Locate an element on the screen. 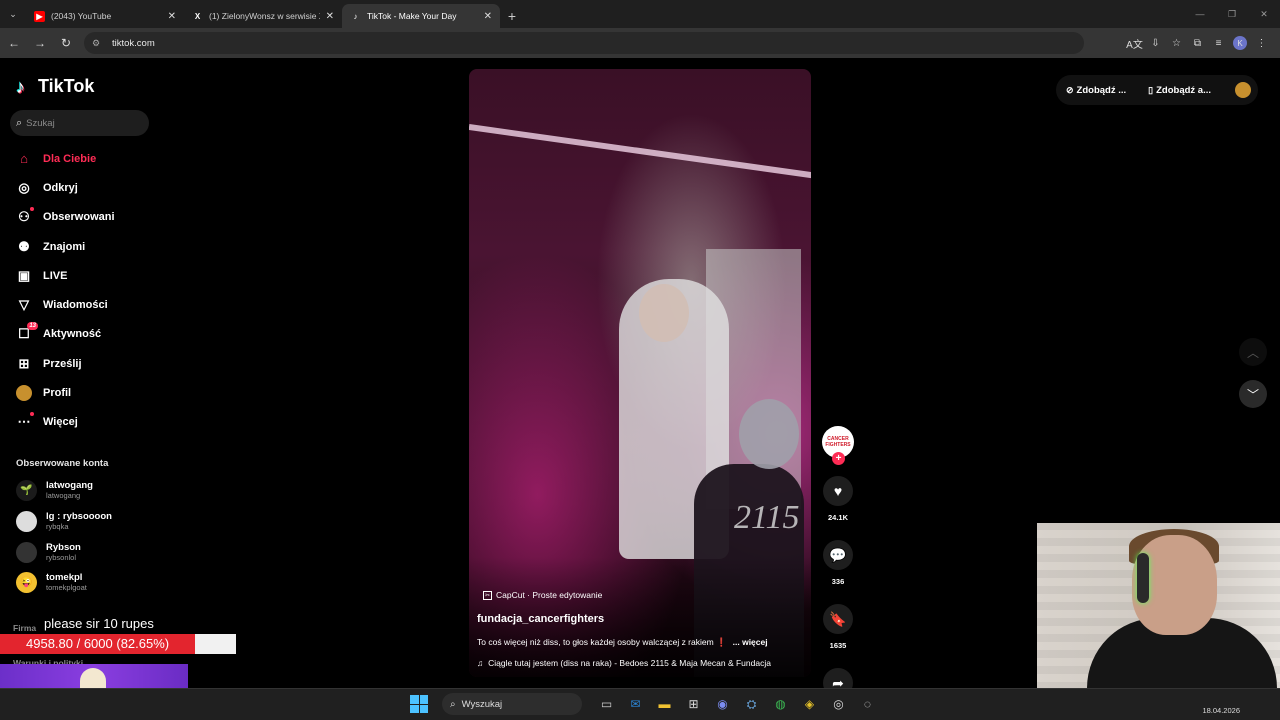 The image size is (1280, 720). save-action: 🔖 1635 is located at coordinates (838, 627).